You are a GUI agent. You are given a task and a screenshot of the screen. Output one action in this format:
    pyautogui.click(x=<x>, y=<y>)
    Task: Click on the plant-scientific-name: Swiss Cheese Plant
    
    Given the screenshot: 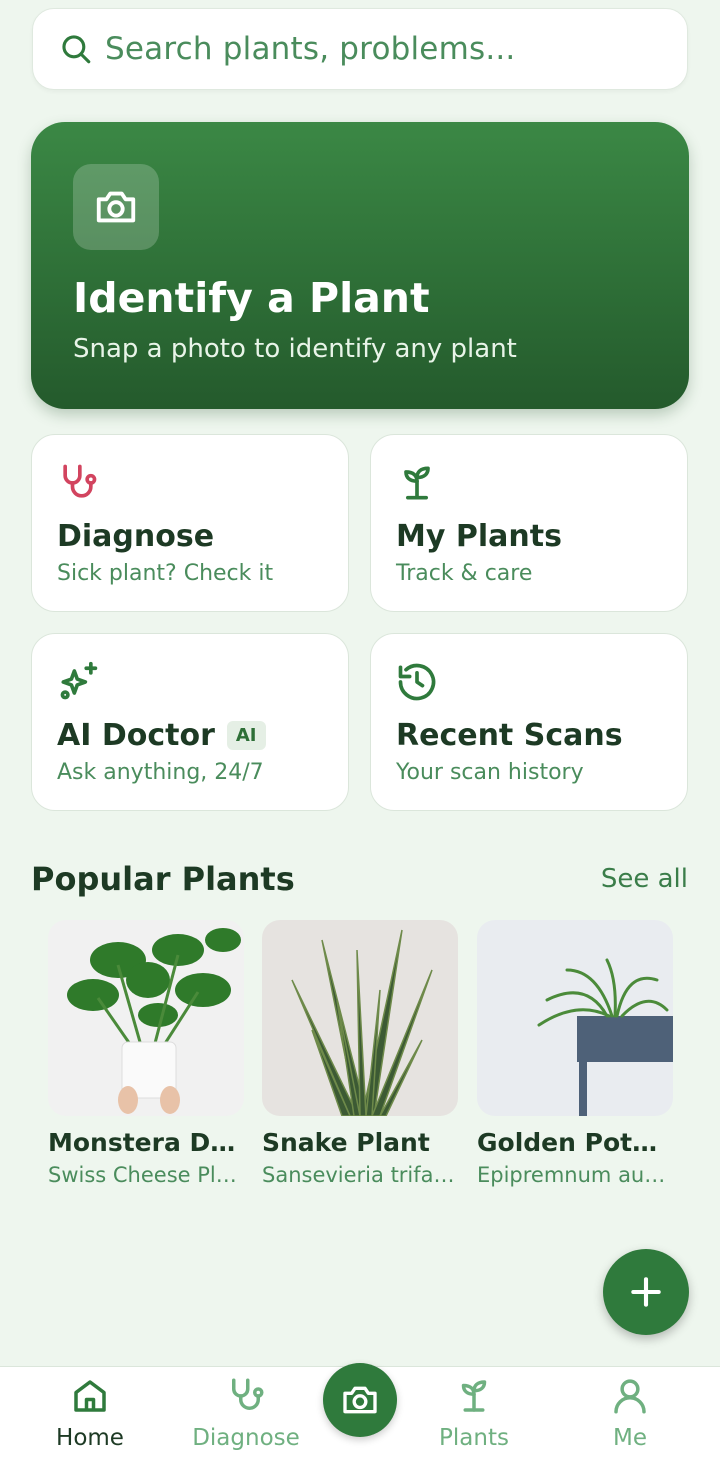 What is the action you would take?
    pyautogui.click(x=146, y=1175)
    